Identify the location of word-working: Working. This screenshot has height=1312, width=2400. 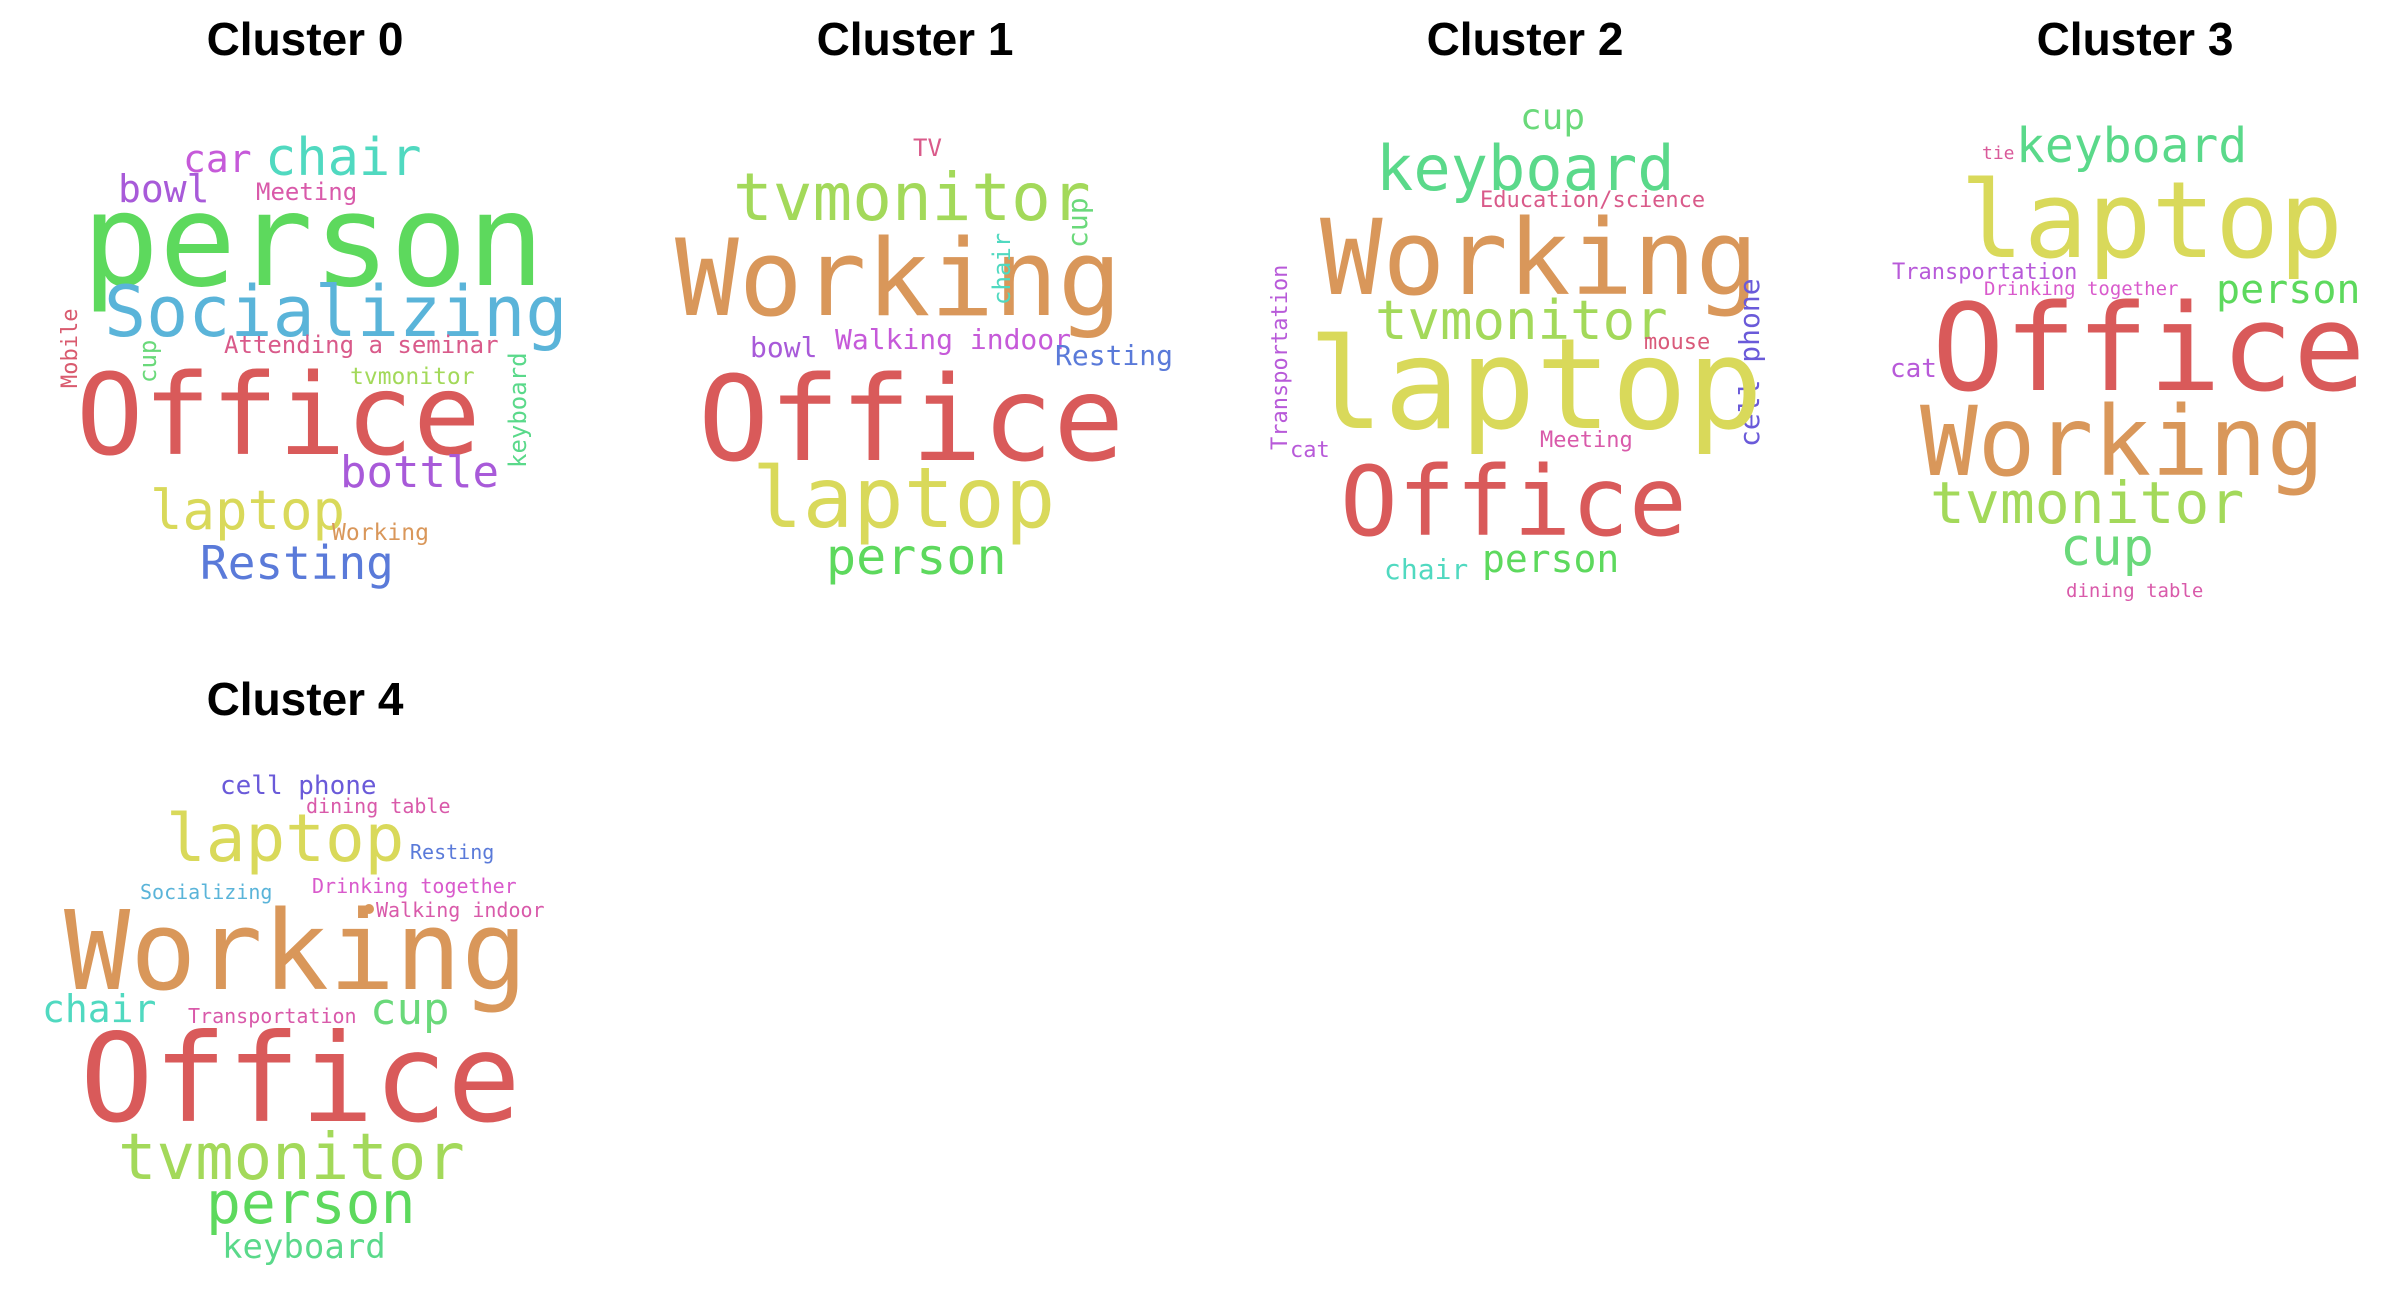
(898, 278).